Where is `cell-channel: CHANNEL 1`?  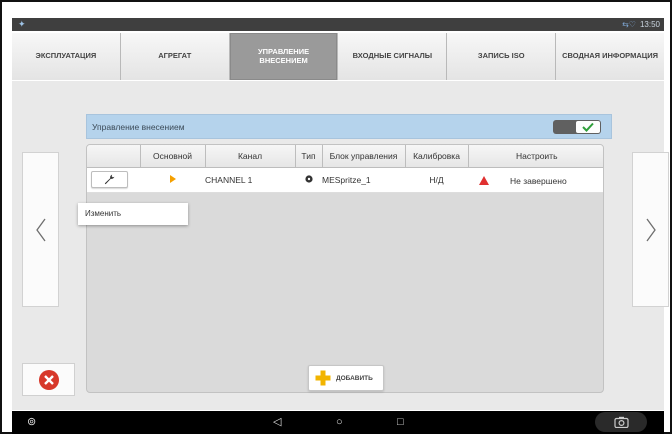 cell-channel: CHANNEL 1 is located at coordinates (250, 180).